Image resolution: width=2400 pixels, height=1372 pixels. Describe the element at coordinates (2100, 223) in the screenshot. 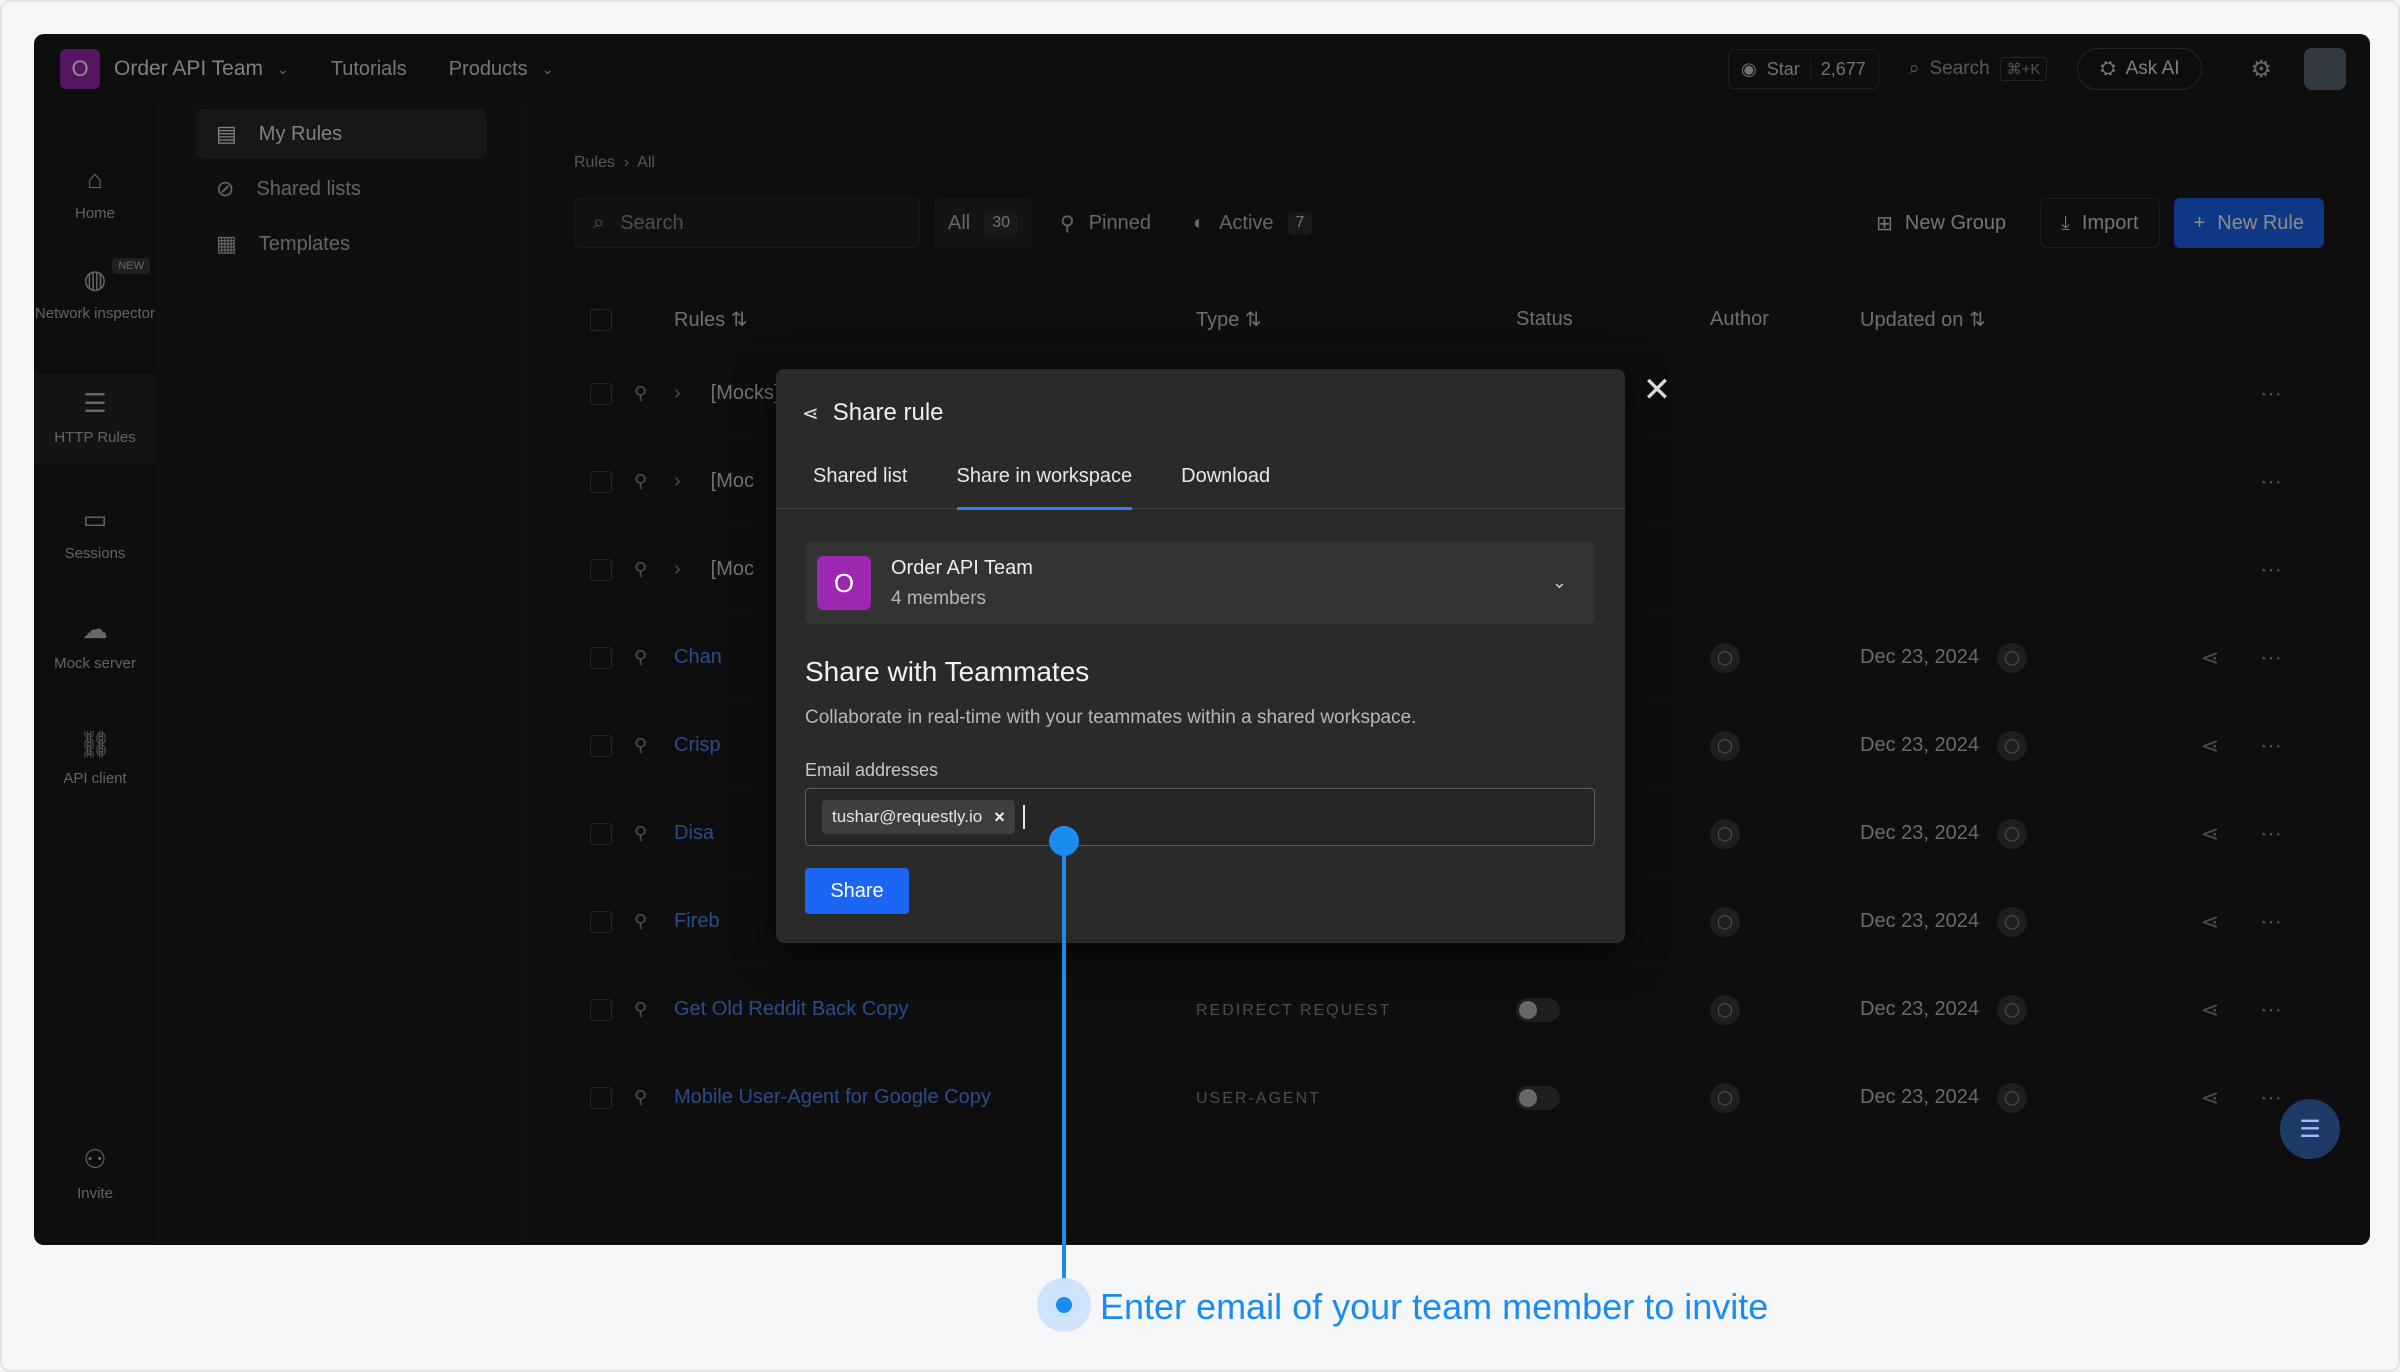

I see `import-button: ⤓ Import` at that location.